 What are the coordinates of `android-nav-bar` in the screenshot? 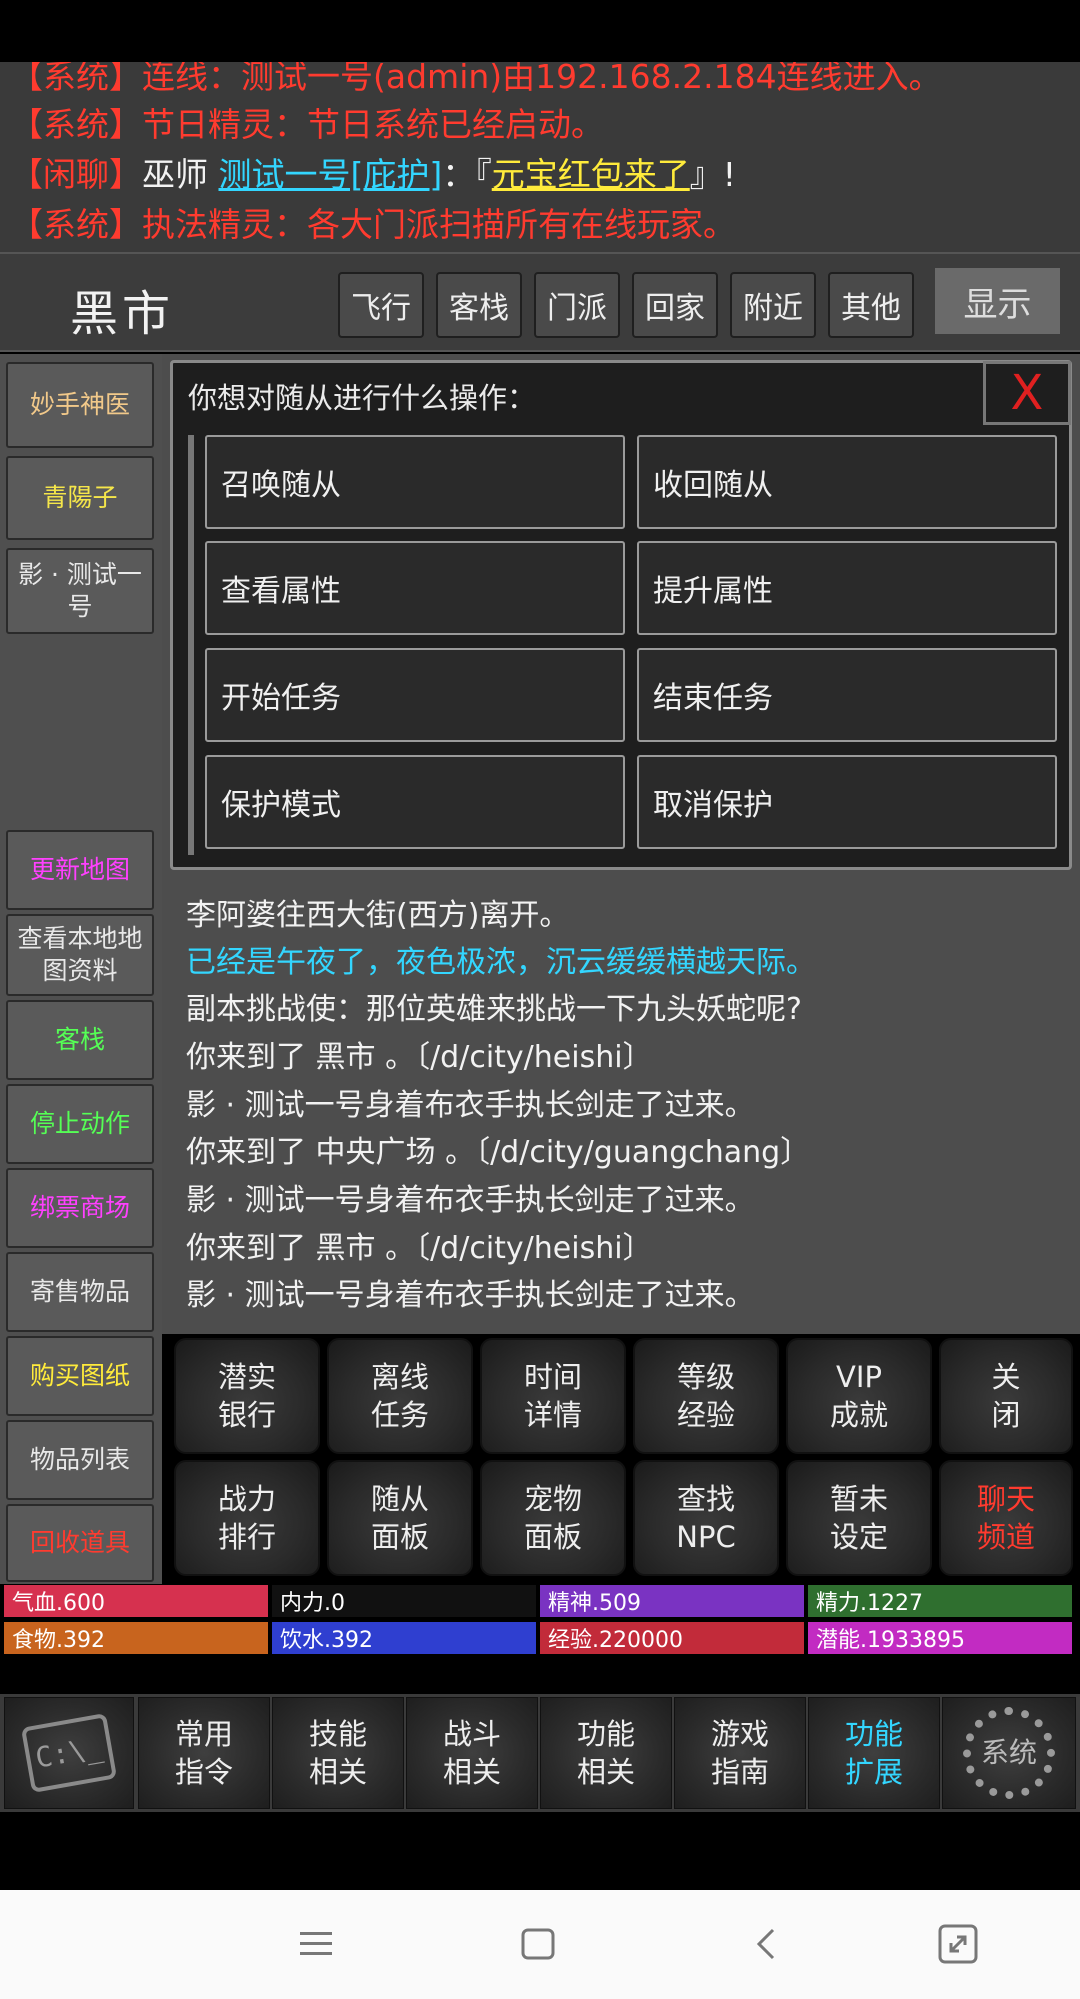 It's located at (540, 1944).